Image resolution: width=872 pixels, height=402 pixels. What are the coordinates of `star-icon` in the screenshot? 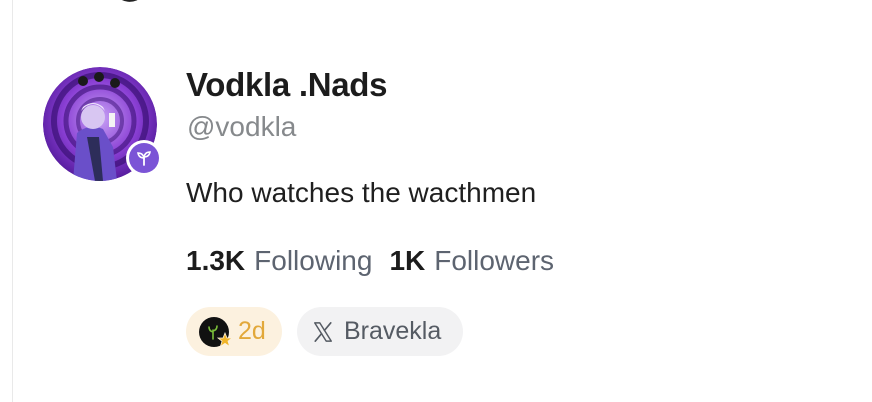 It's located at (225, 339).